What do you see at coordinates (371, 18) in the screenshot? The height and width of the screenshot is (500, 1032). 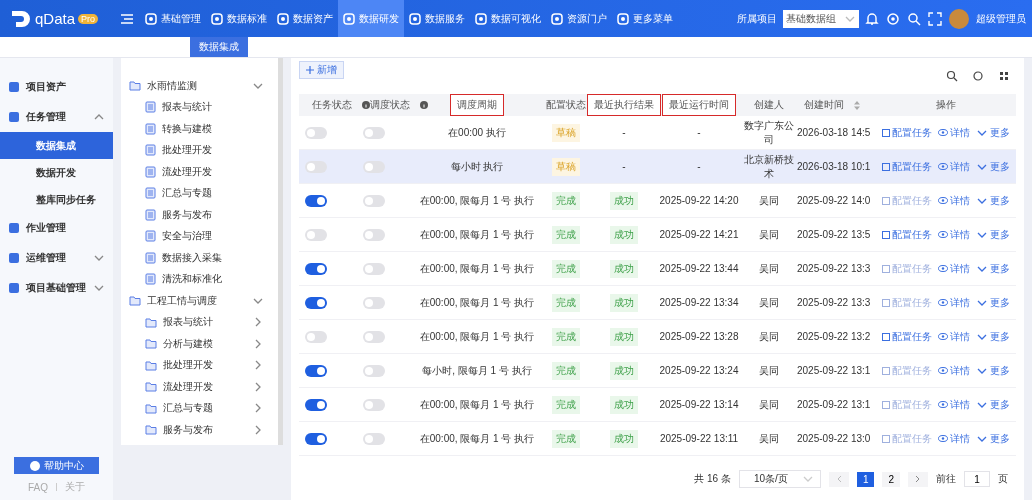 I see `nav-item: 数据研发` at bounding box center [371, 18].